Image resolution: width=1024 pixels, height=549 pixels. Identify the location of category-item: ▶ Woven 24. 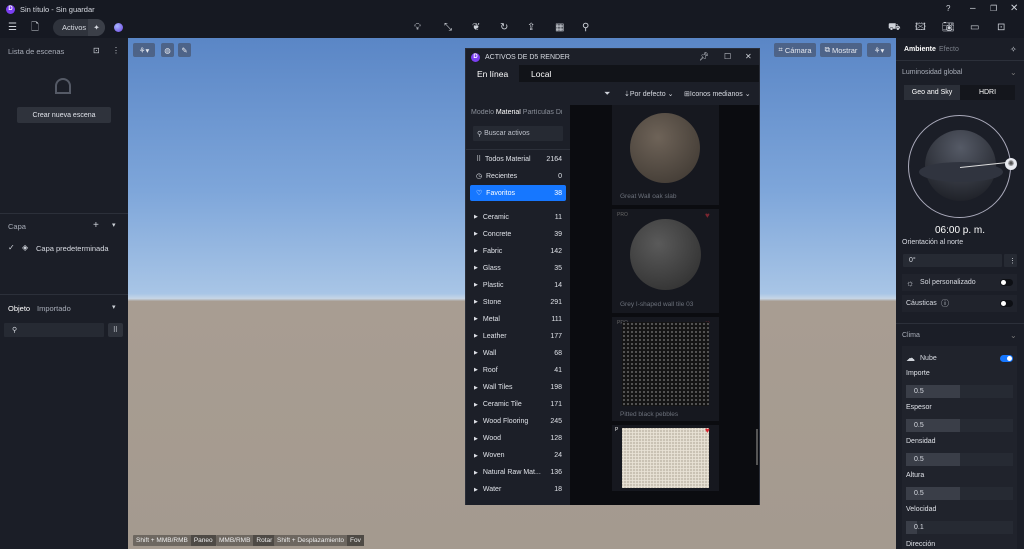
(518, 456).